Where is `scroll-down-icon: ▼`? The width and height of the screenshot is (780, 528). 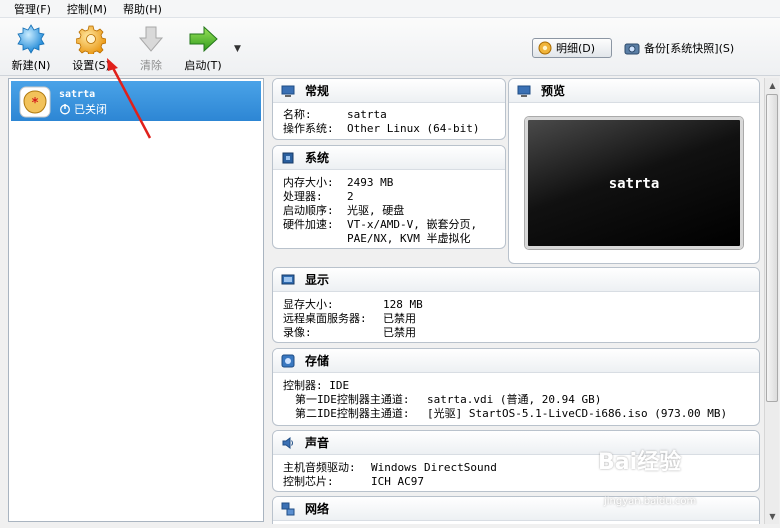 scroll-down-icon: ▼ is located at coordinates (772, 516).